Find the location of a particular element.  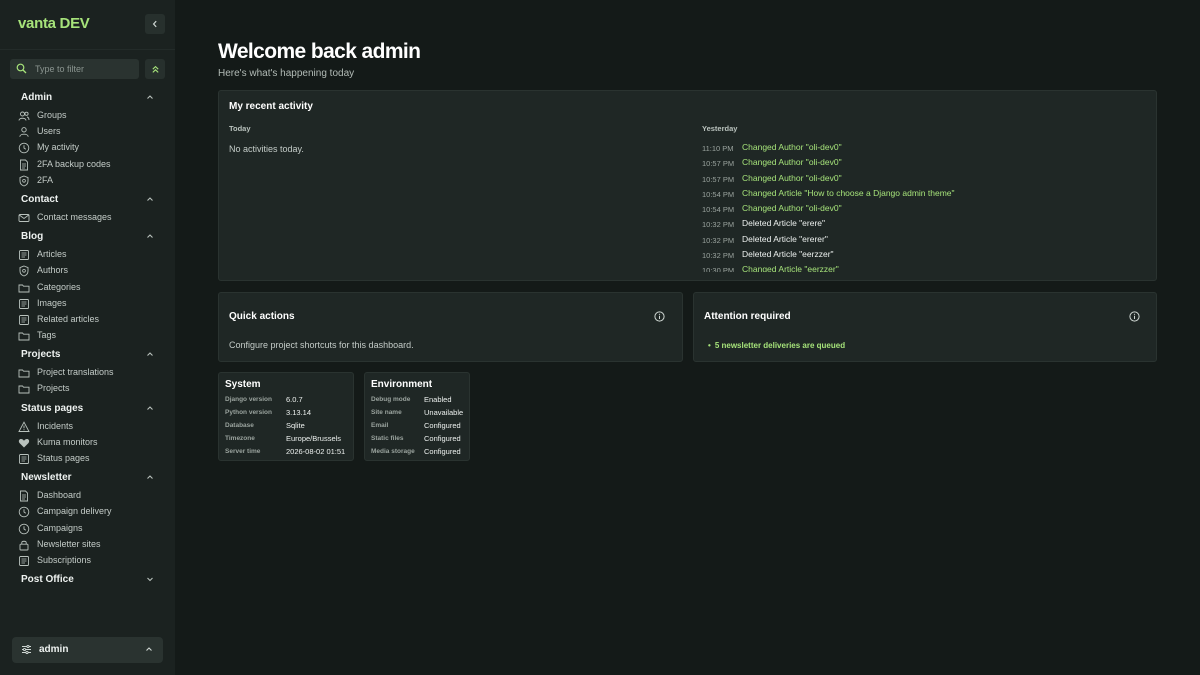

filter-row is located at coordinates (87, 69).